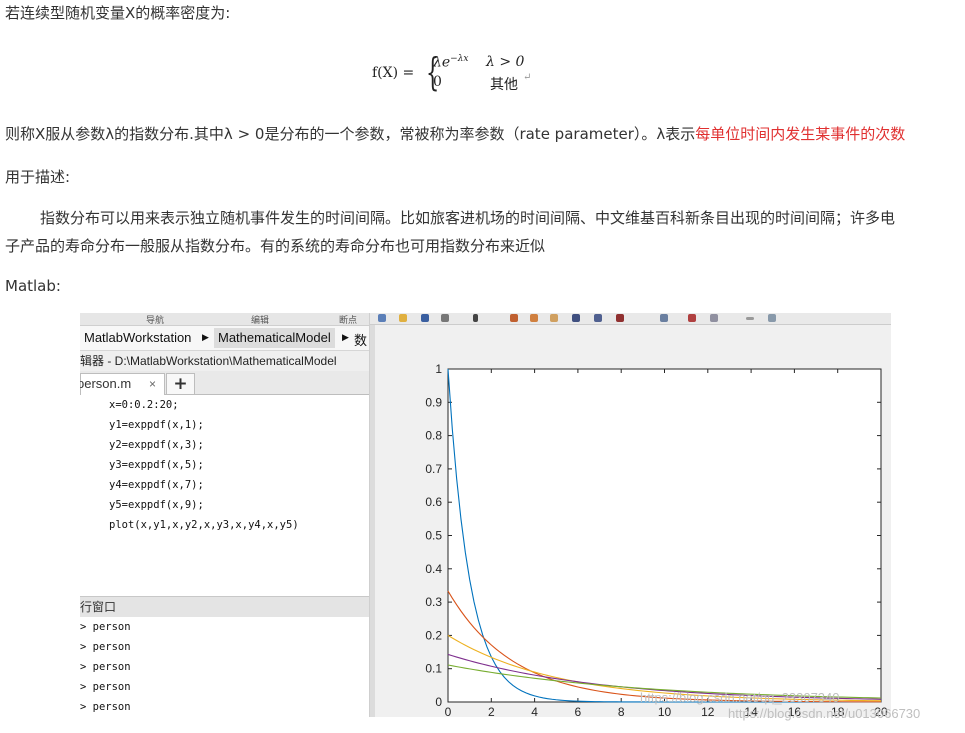  I want to click on y-tick-label: 0.6, so click(433, 502).